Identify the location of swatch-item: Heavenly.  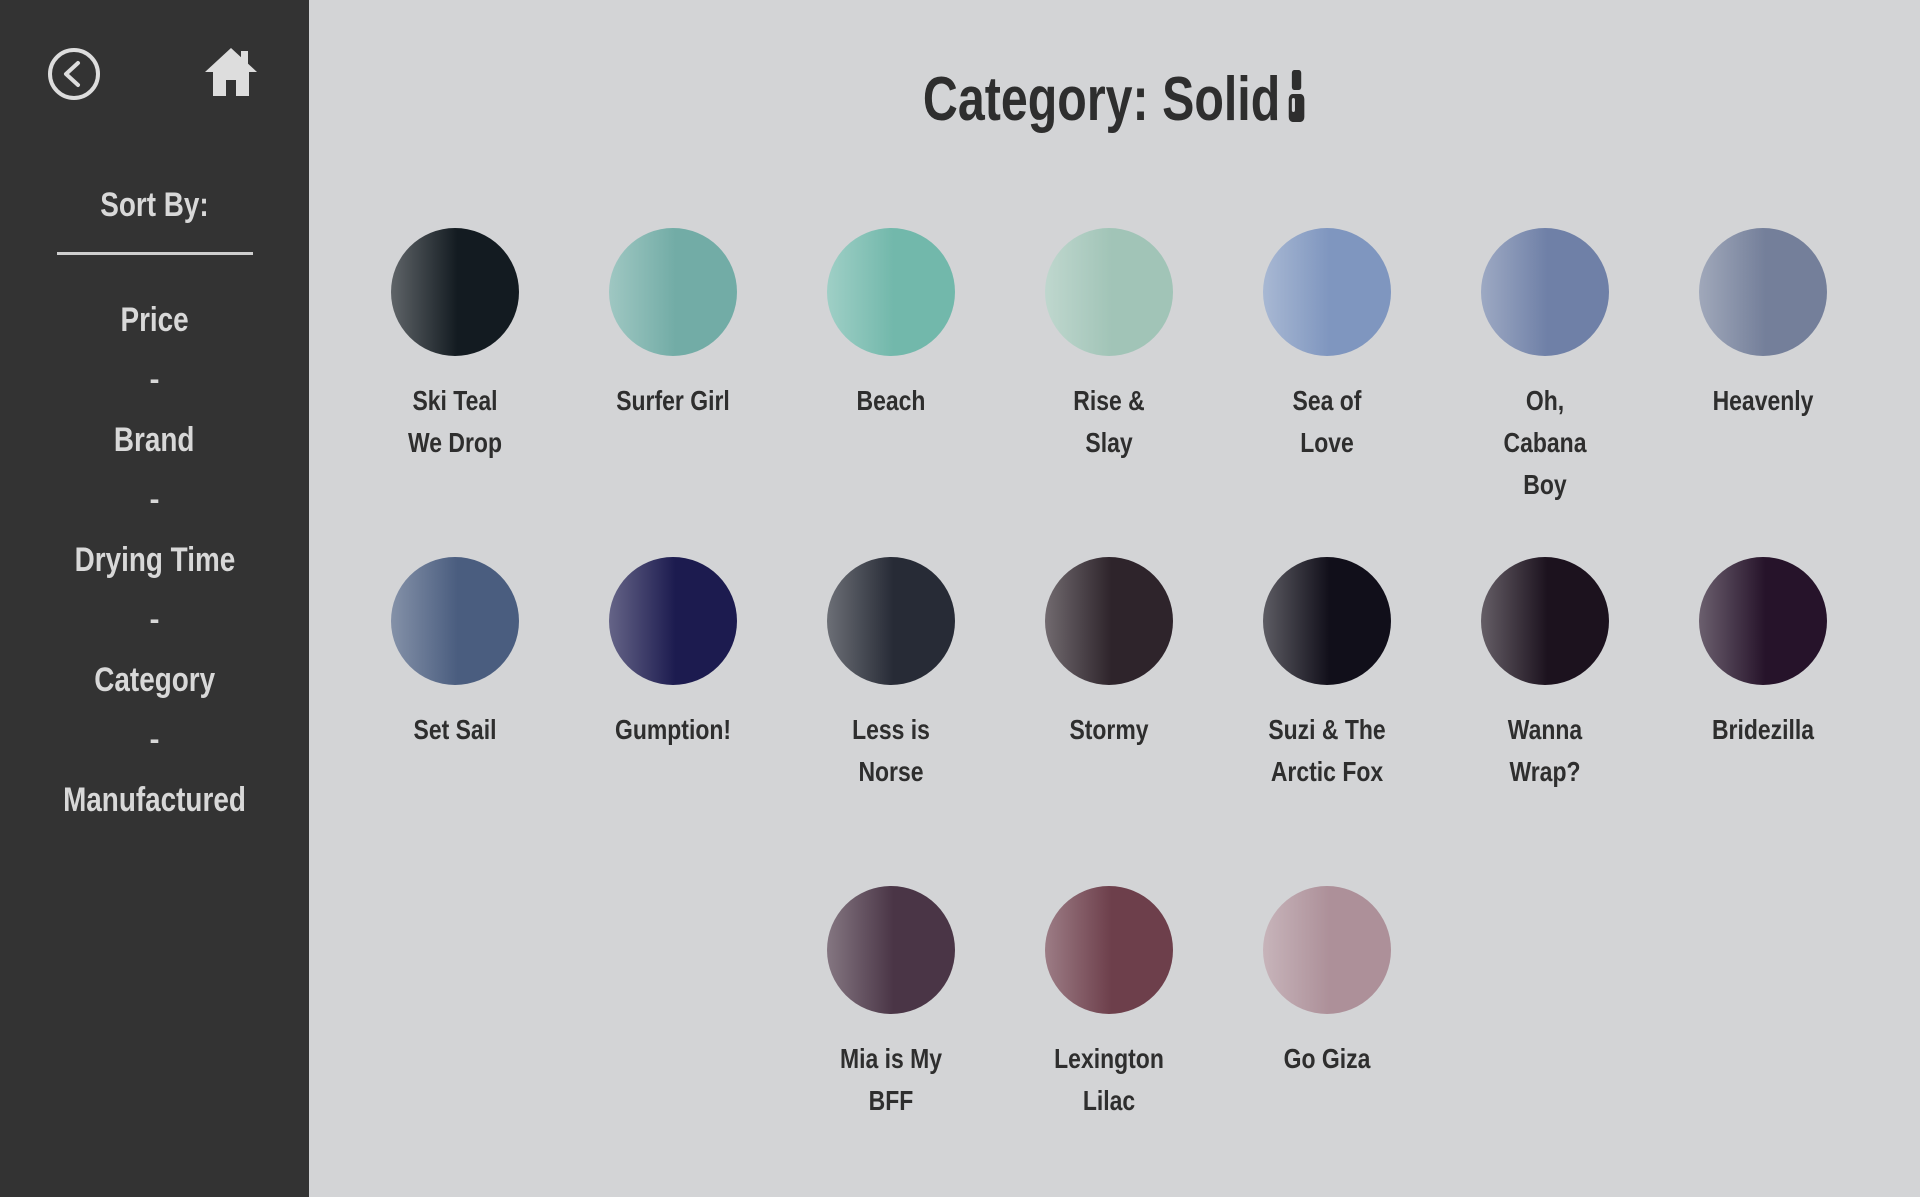
(1763, 325).